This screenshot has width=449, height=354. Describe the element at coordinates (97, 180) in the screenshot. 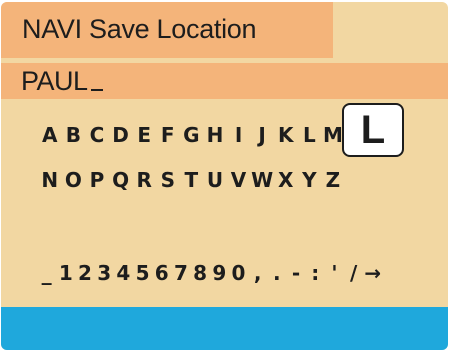

I see `key-p: P` at that location.